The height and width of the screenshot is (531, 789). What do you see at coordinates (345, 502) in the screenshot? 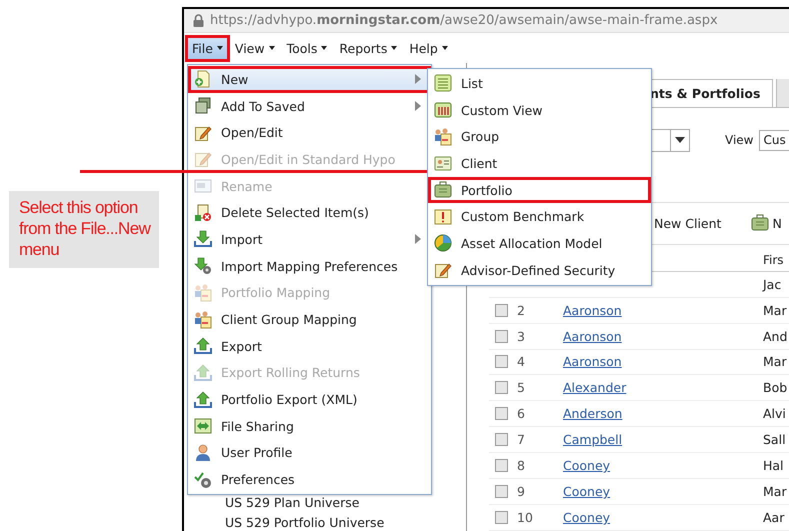
I see `tree-item: US 529 Plan Universe` at bounding box center [345, 502].